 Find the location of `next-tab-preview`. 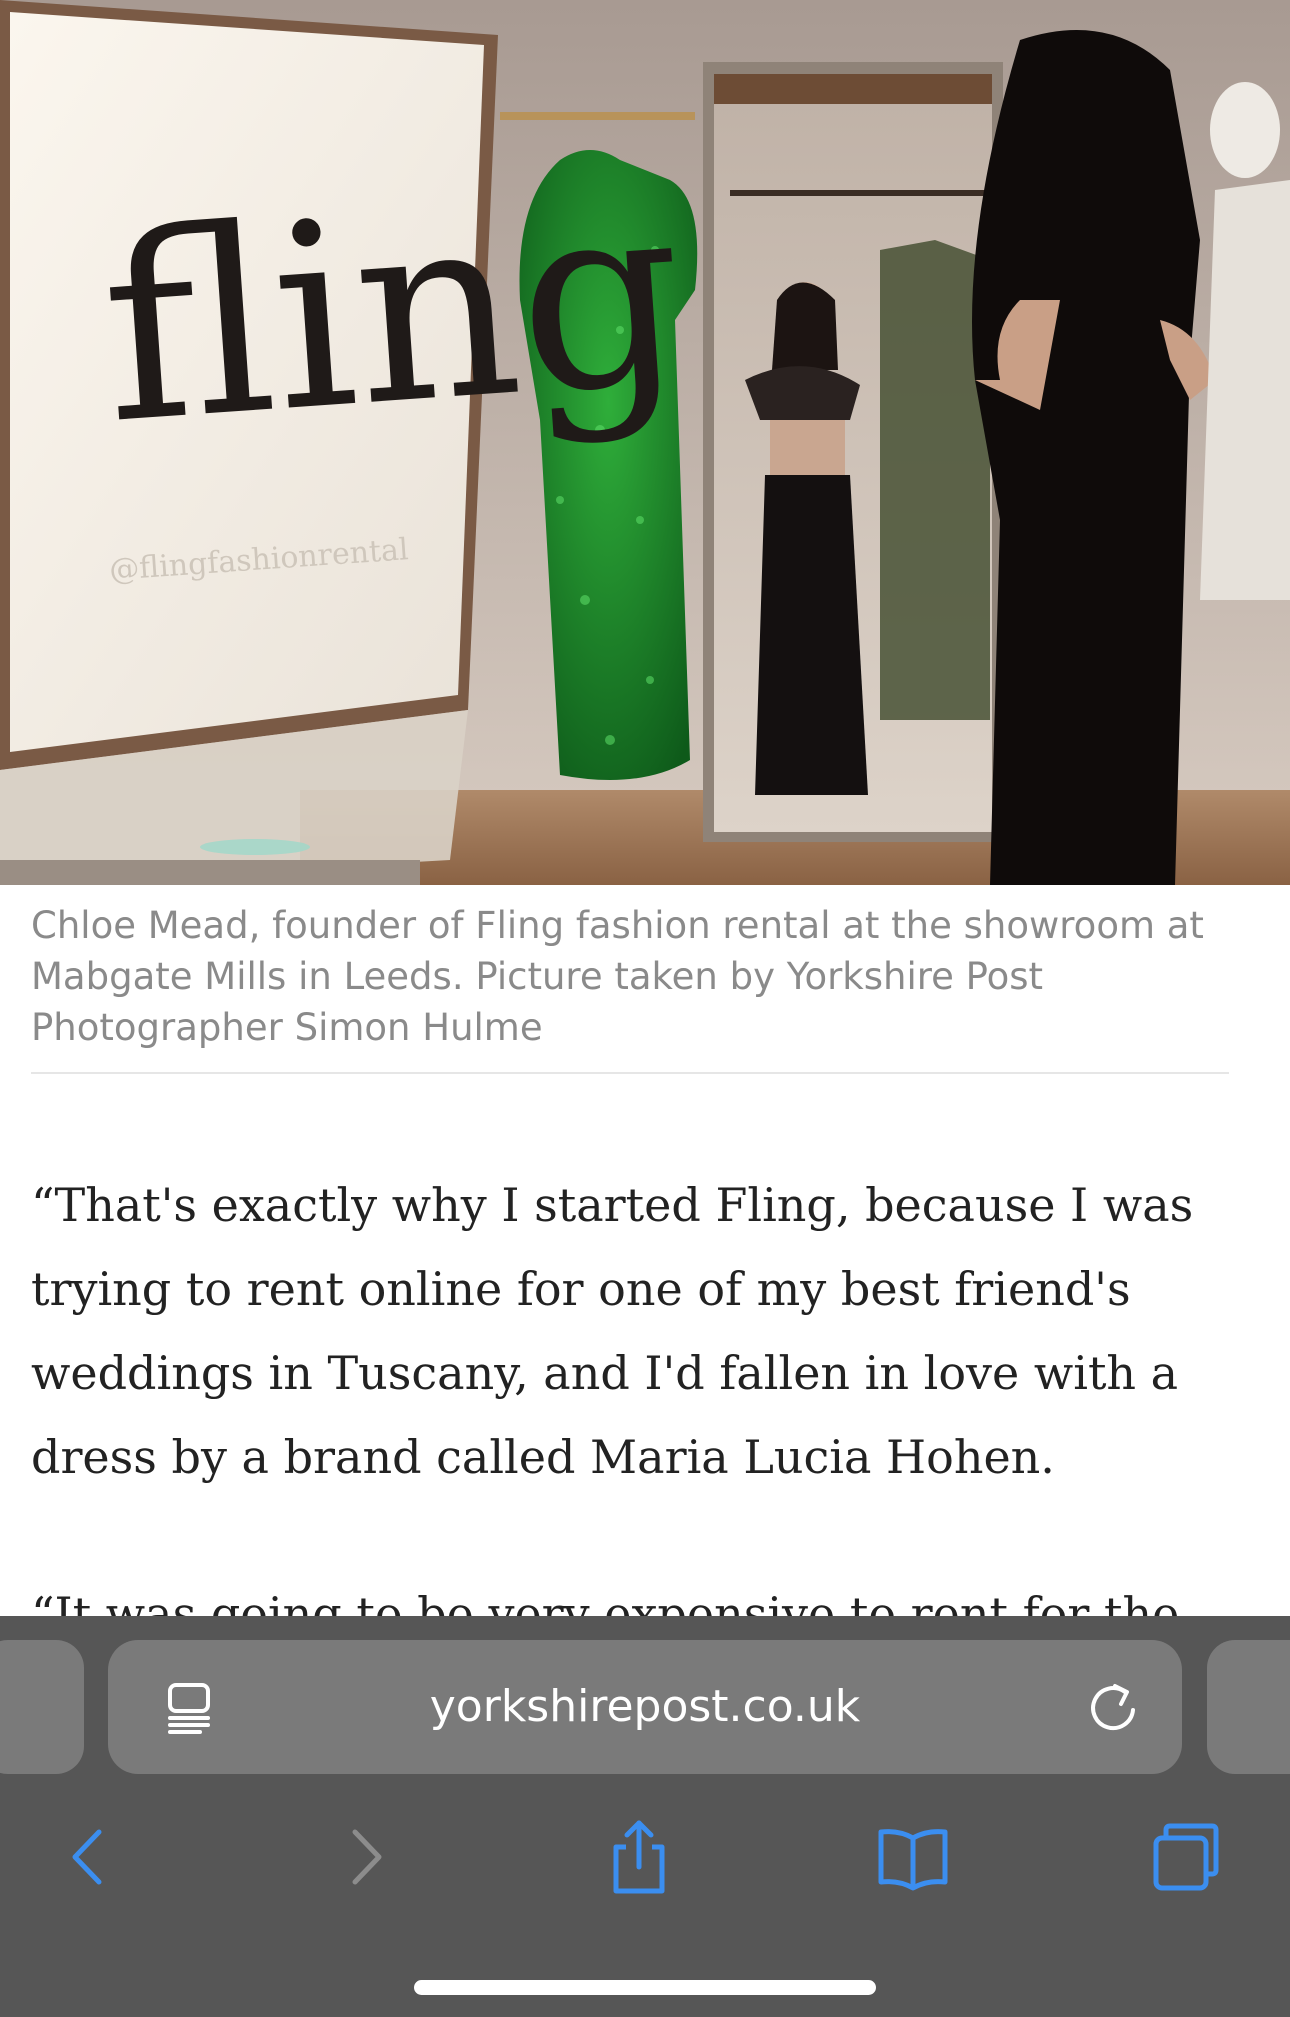

next-tab-preview is located at coordinates (1248, 1707).